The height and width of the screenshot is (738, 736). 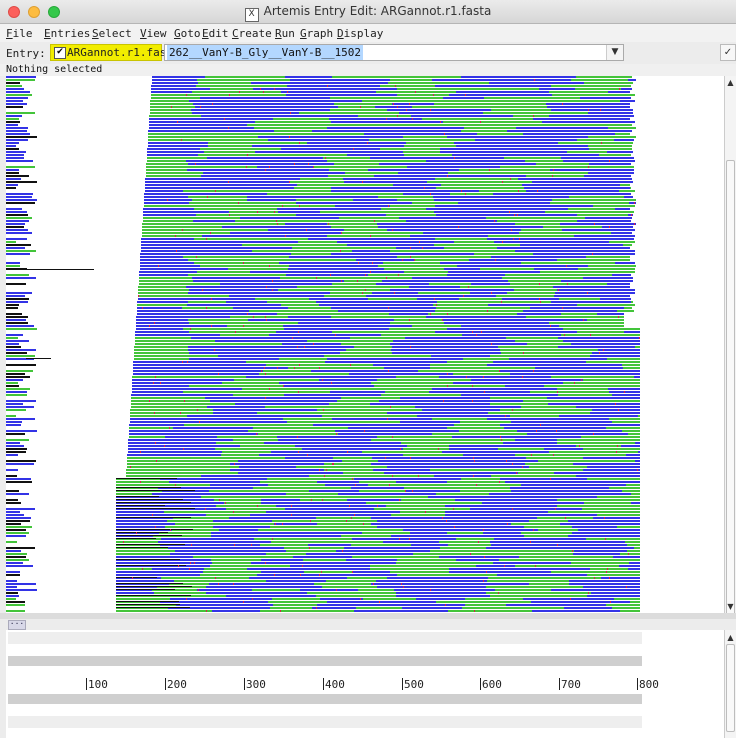 What do you see at coordinates (215, 33) in the screenshot?
I see `menu-edit: Edit` at bounding box center [215, 33].